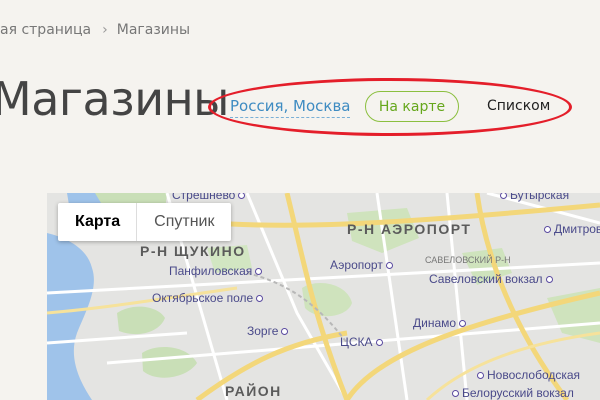 This screenshot has width=600, height=400. Describe the element at coordinates (468, 260) in the screenshot. I see `street-label-savelovsky: САВЕЛОВСКИЙ Р-Н` at that location.